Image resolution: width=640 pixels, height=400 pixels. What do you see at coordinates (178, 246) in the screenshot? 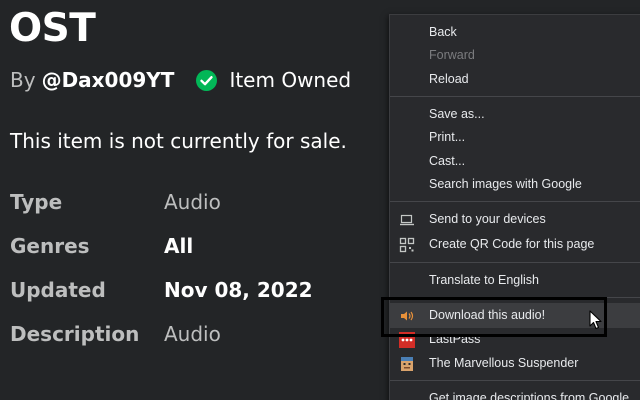
I see `detail-value: All` at bounding box center [178, 246].